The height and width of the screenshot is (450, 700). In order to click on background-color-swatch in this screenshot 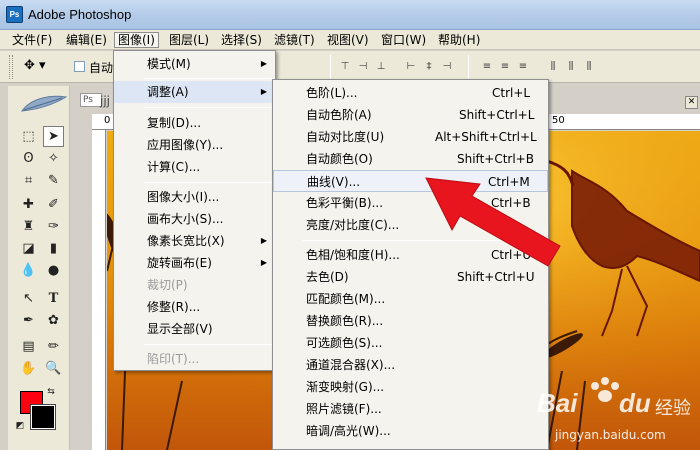, I will do `click(43, 417)`.